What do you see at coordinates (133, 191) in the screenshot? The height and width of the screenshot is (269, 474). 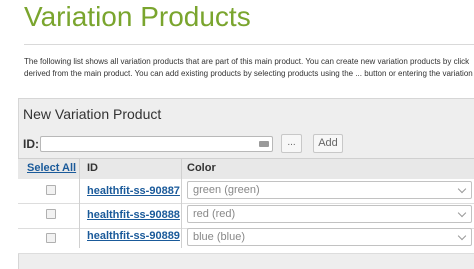 I see `variation-id-link: healthfit-ss-90887` at bounding box center [133, 191].